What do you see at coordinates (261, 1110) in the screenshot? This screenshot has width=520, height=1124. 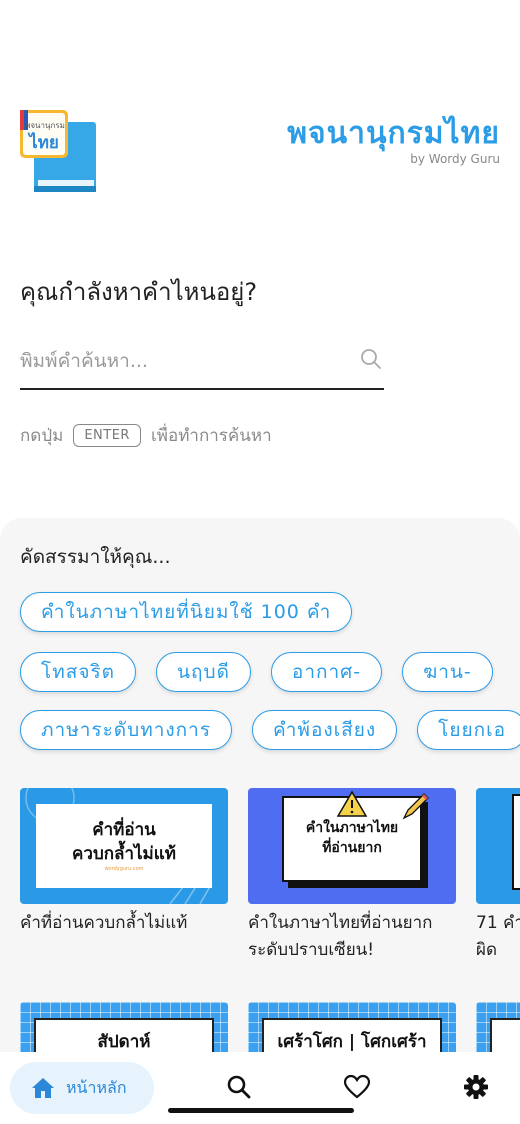 I see `home-indicator` at bounding box center [261, 1110].